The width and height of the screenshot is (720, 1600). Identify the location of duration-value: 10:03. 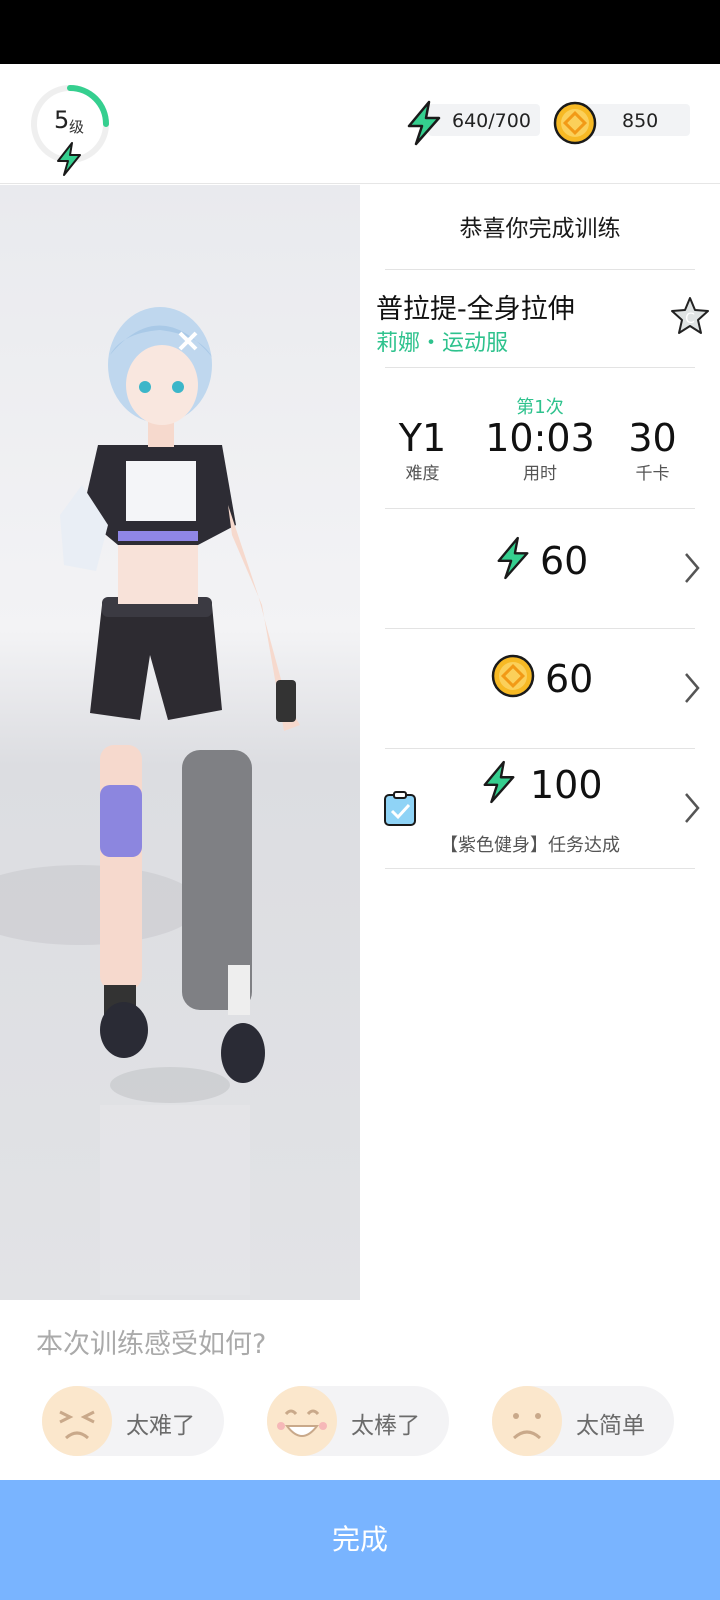
(540, 438).